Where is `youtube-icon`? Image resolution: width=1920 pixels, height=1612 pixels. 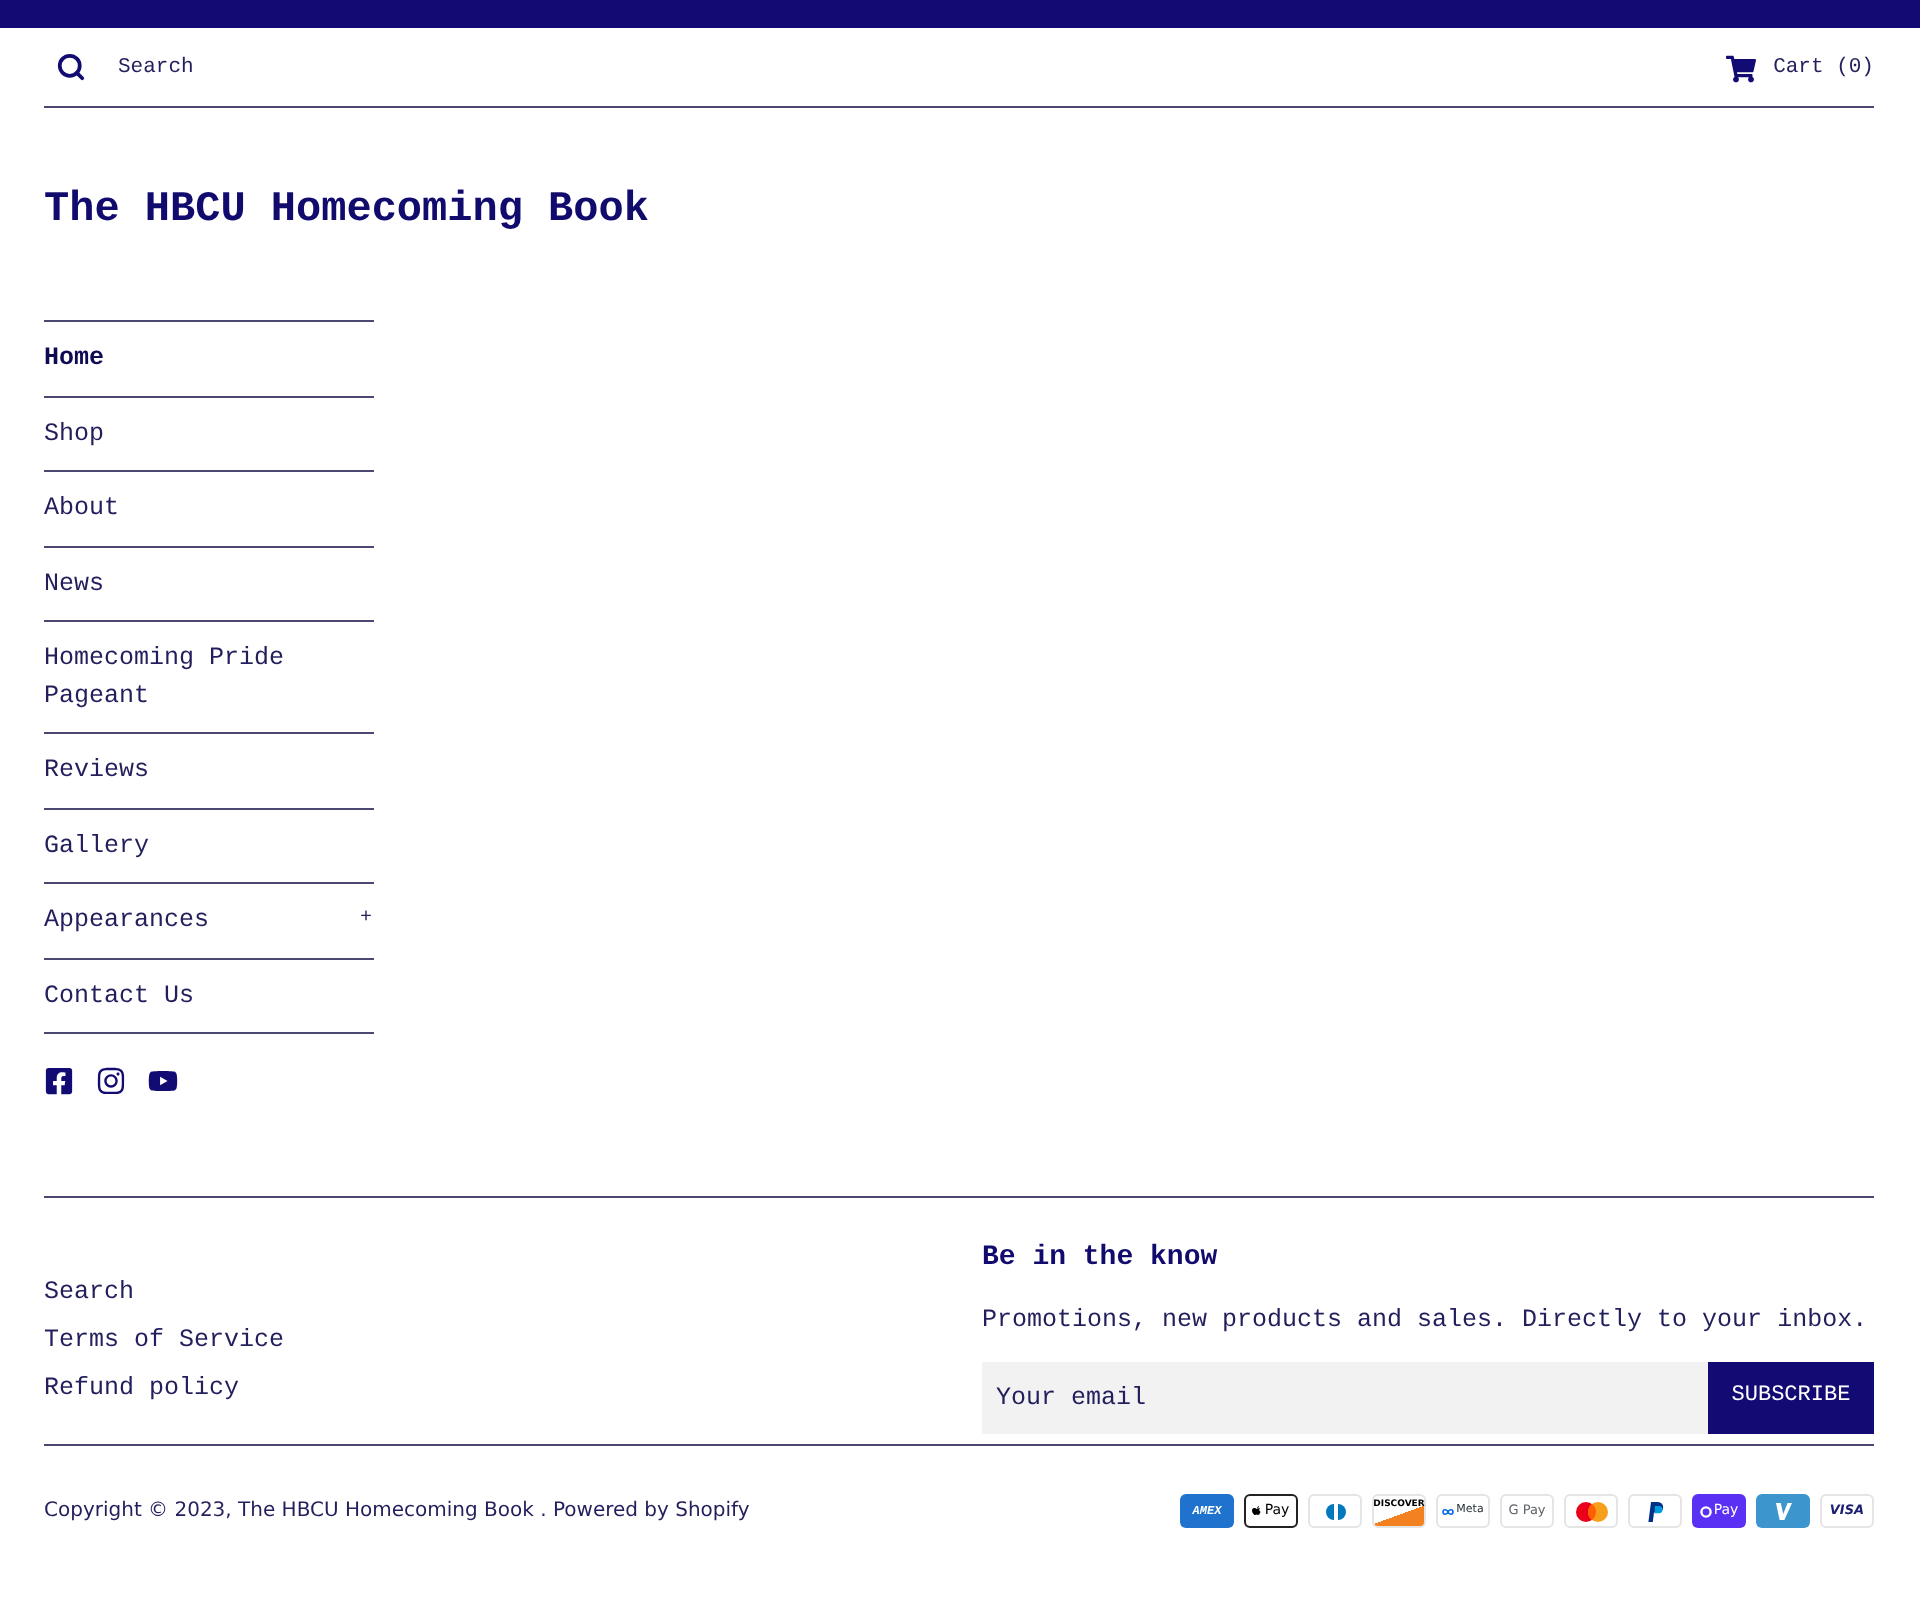 youtube-icon is located at coordinates (163, 1080).